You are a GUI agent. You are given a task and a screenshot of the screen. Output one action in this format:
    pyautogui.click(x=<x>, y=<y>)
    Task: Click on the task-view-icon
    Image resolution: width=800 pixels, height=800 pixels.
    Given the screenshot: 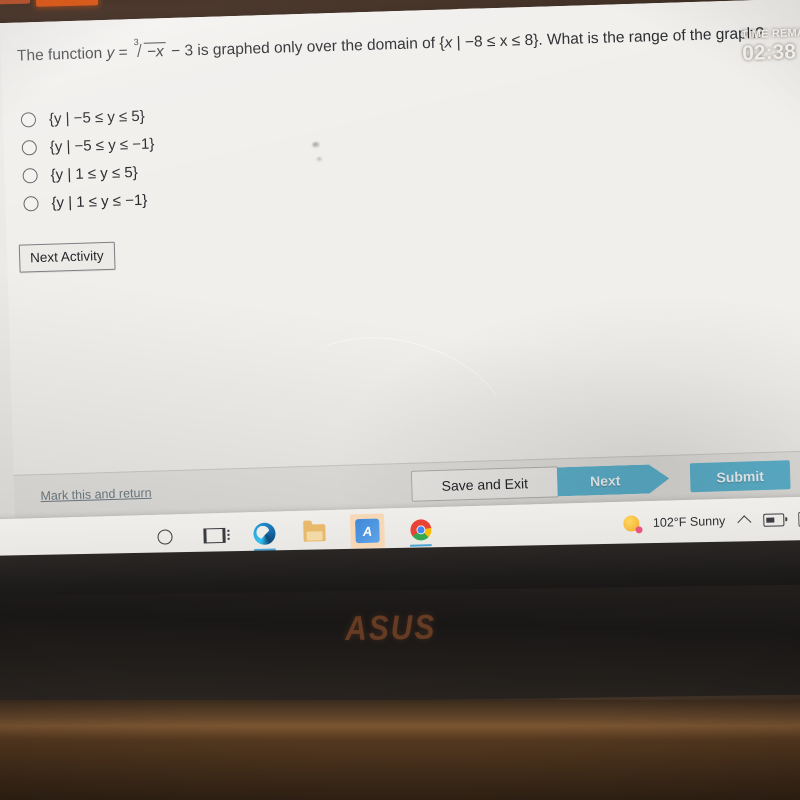 What is the action you would take?
    pyautogui.click(x=214, y=535)
    